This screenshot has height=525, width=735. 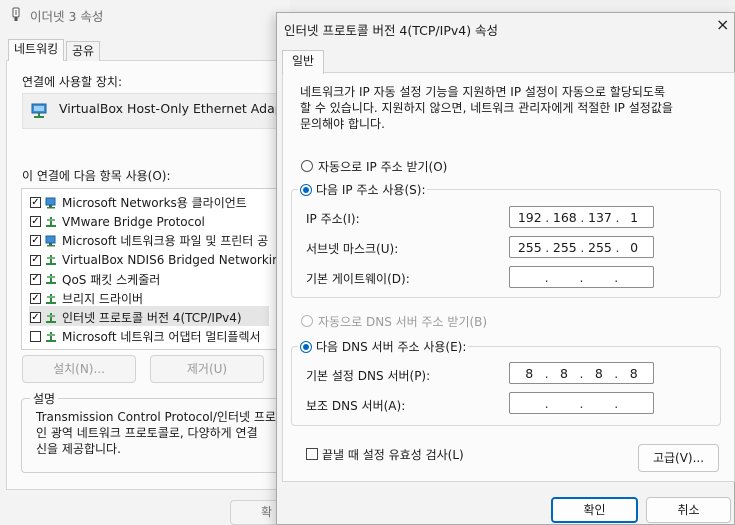 I want to click on auto-dns-label: 자동으로 DNS 서버 주소 받기(B), so click(x=402, y=321).